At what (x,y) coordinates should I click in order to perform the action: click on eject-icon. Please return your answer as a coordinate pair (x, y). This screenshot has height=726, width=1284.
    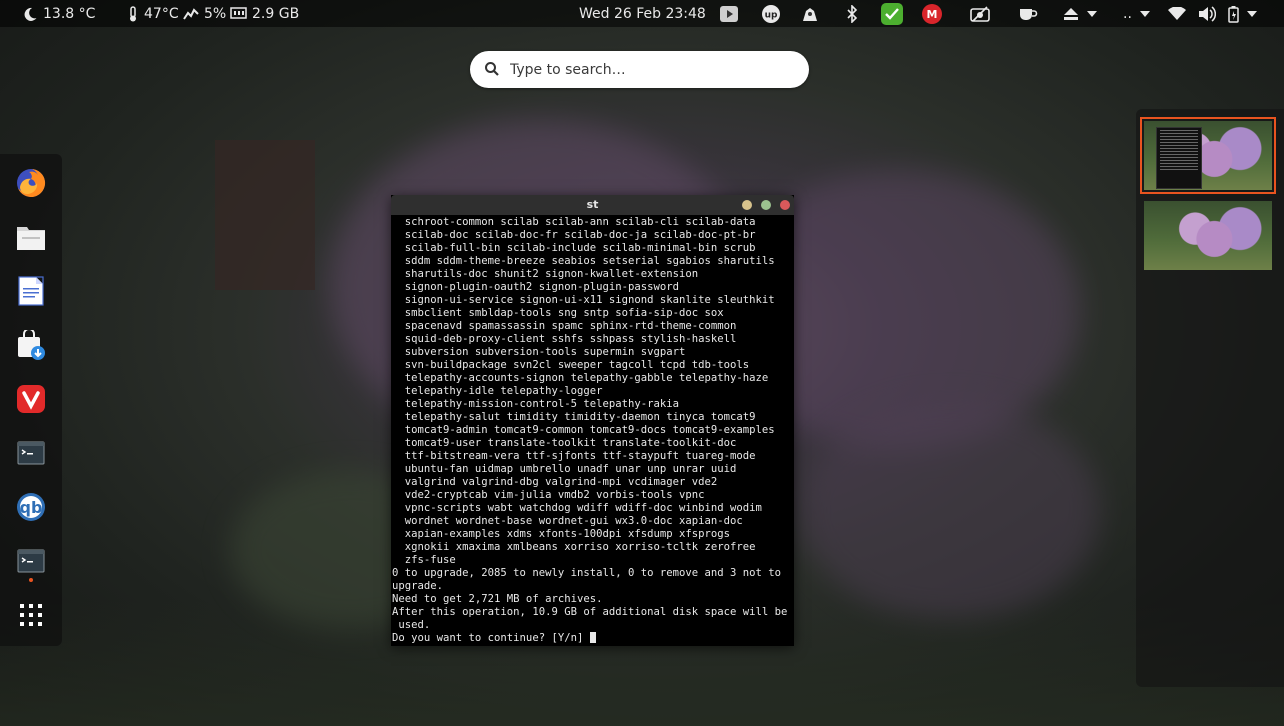
    Looking at the image, I should click on (1071, 14).